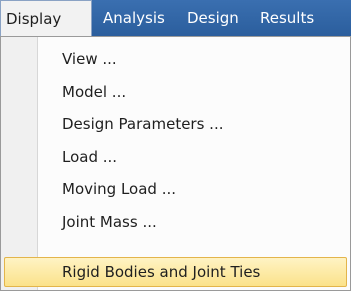  What do you see at coordinates (161, 272) in the screenshot?
I see `menu-item-label: Rigid Bodies and Joint Ties` at bounding box center [161, 272].